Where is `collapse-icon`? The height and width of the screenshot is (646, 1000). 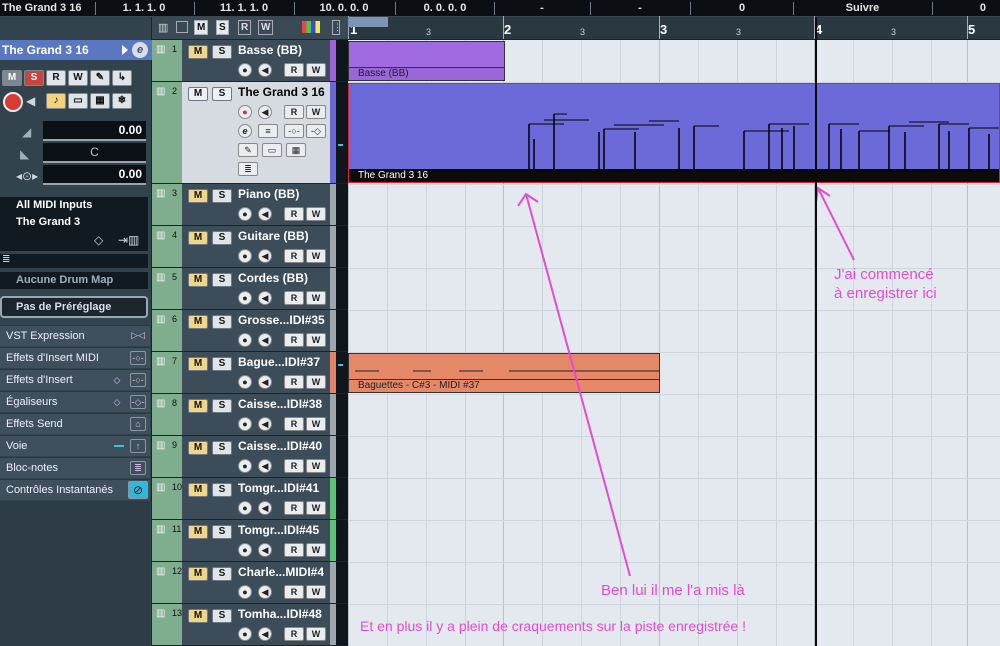 collapse-icon is located at coordinates (182, 27).